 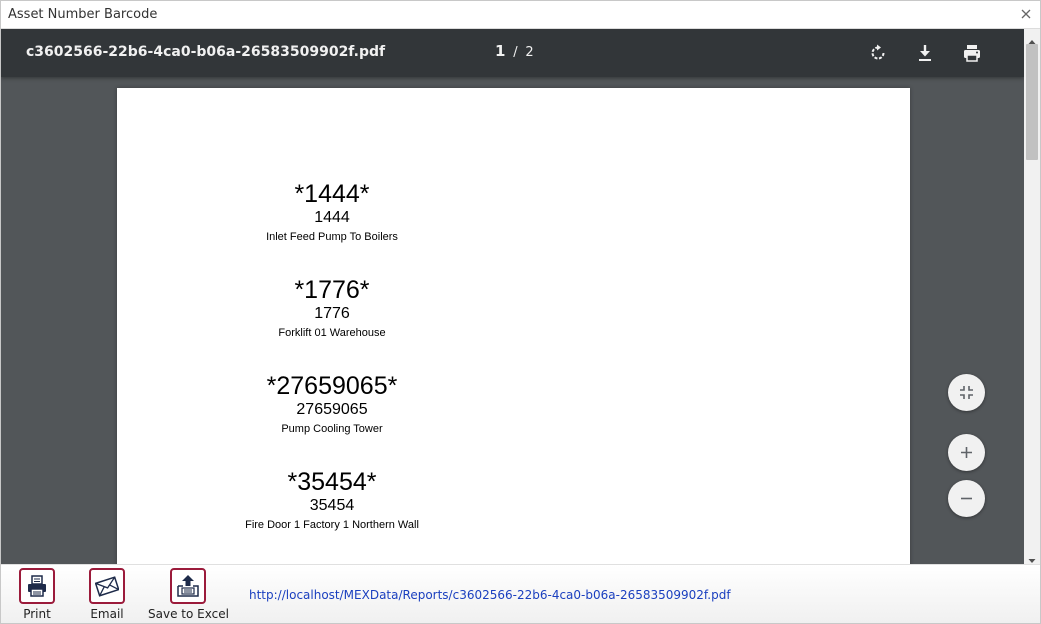 What do you see at coordinates (332, 482) in the screenshot?
I see `asset-barcode: *35454*` at bounding box center [332, 482].